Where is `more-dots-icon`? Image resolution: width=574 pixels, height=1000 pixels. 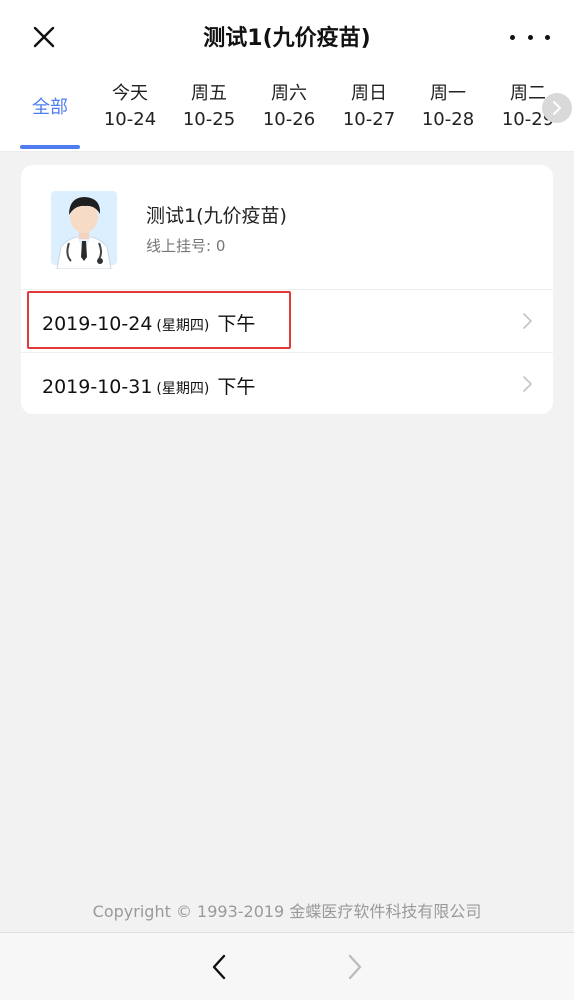 more-dots-icon is located at coordinates (512, 37).